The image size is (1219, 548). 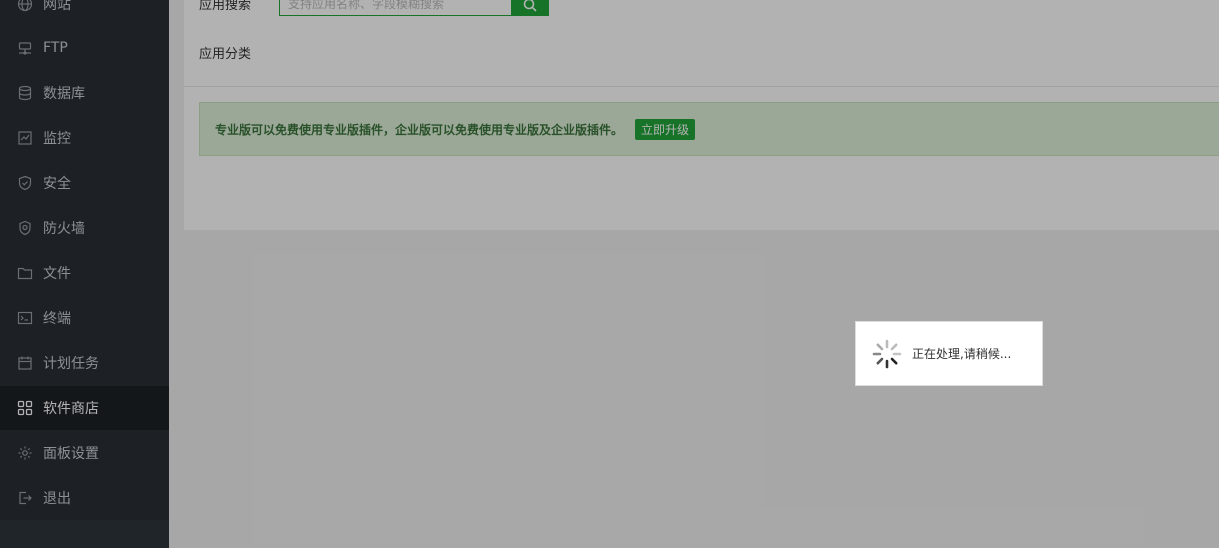 What do you see at coordinates (887, 353) in the screenshot?
I see `loading-spinner-icon` at bounding box center [887, 353].